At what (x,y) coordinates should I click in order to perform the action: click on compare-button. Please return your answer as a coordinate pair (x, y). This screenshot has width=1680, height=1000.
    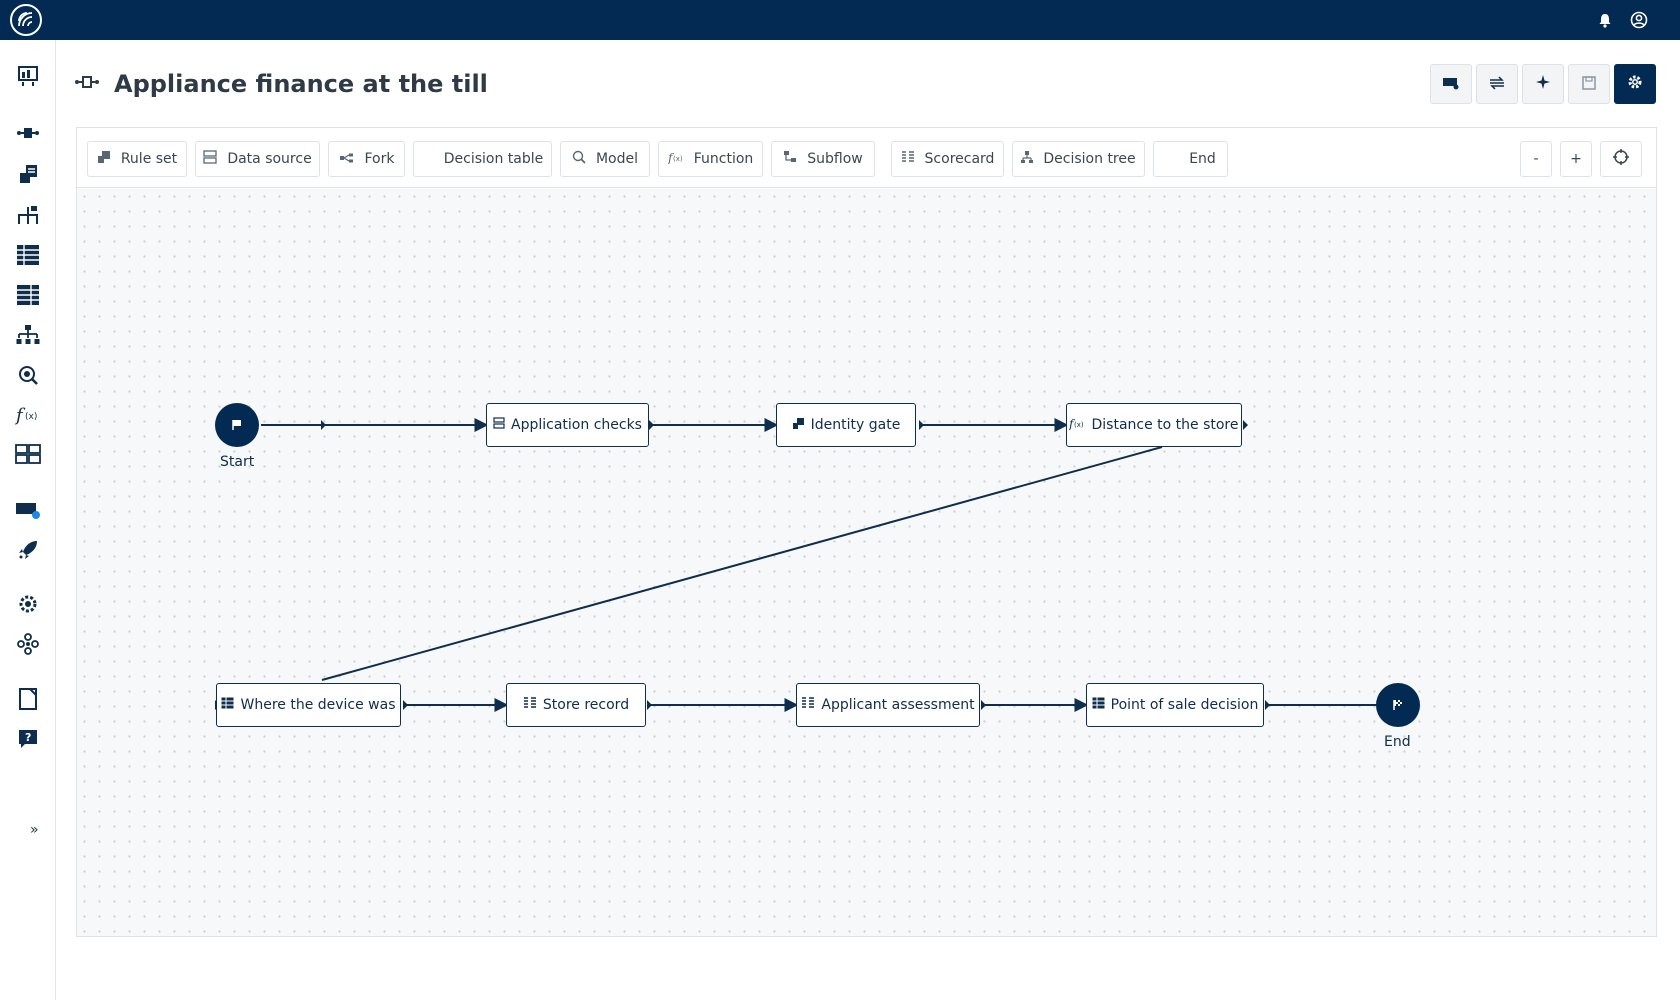
    Looking at the image, I should click on (1497, 84).